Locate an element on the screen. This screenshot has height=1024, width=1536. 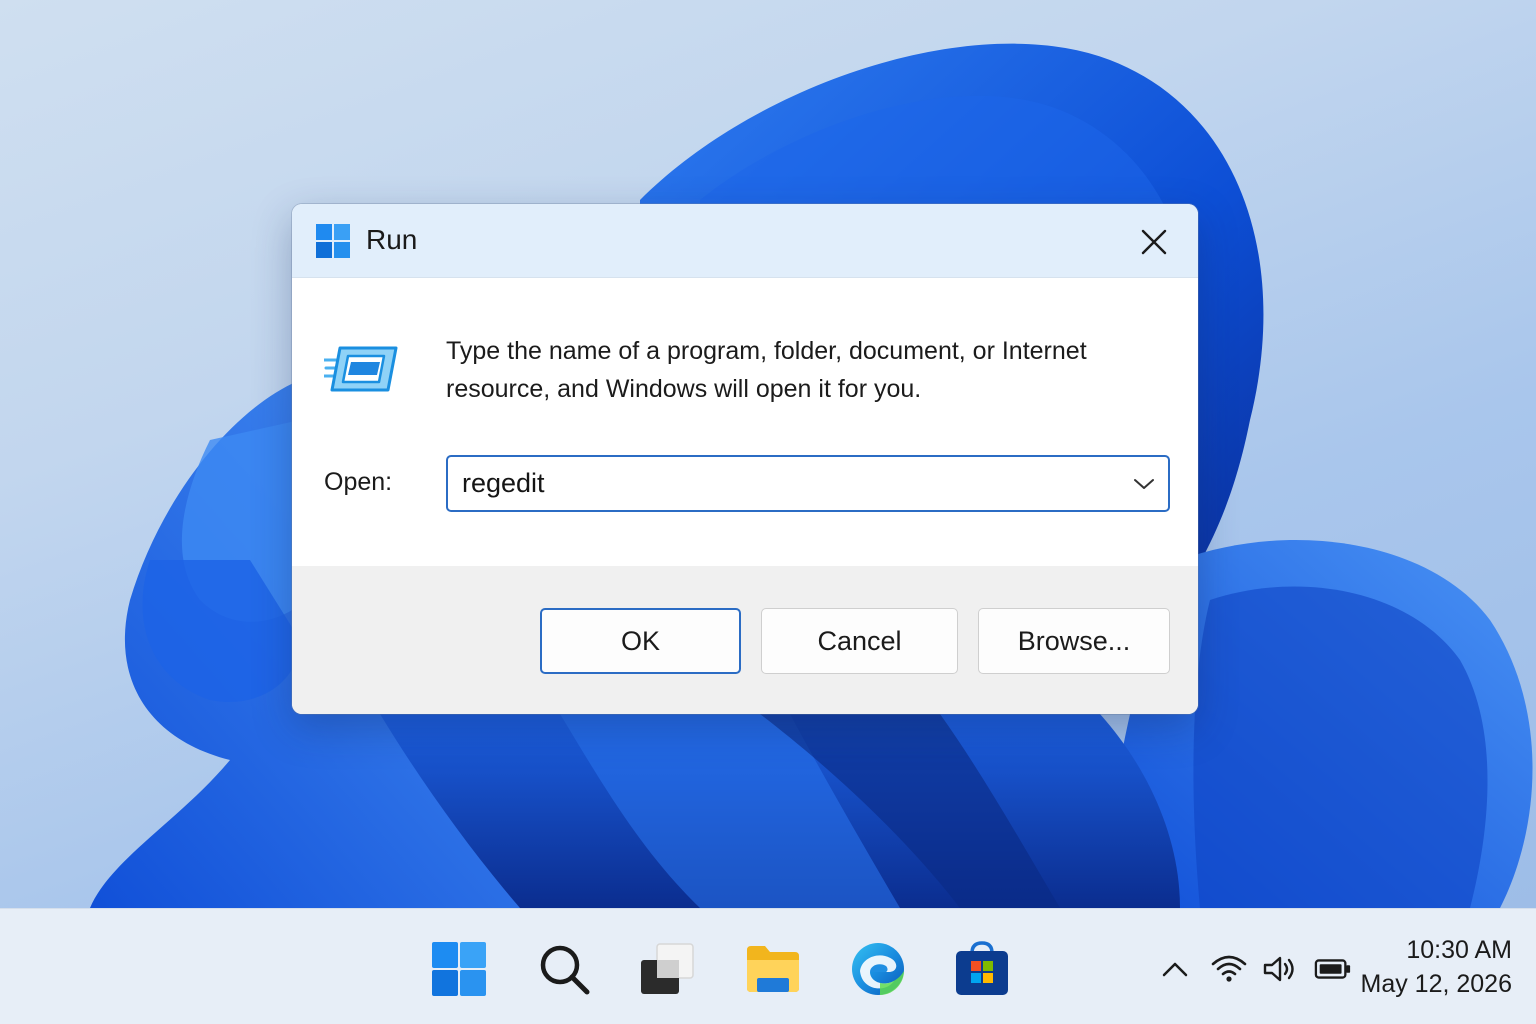
run-app-icon is located at coordinates (361, 369).